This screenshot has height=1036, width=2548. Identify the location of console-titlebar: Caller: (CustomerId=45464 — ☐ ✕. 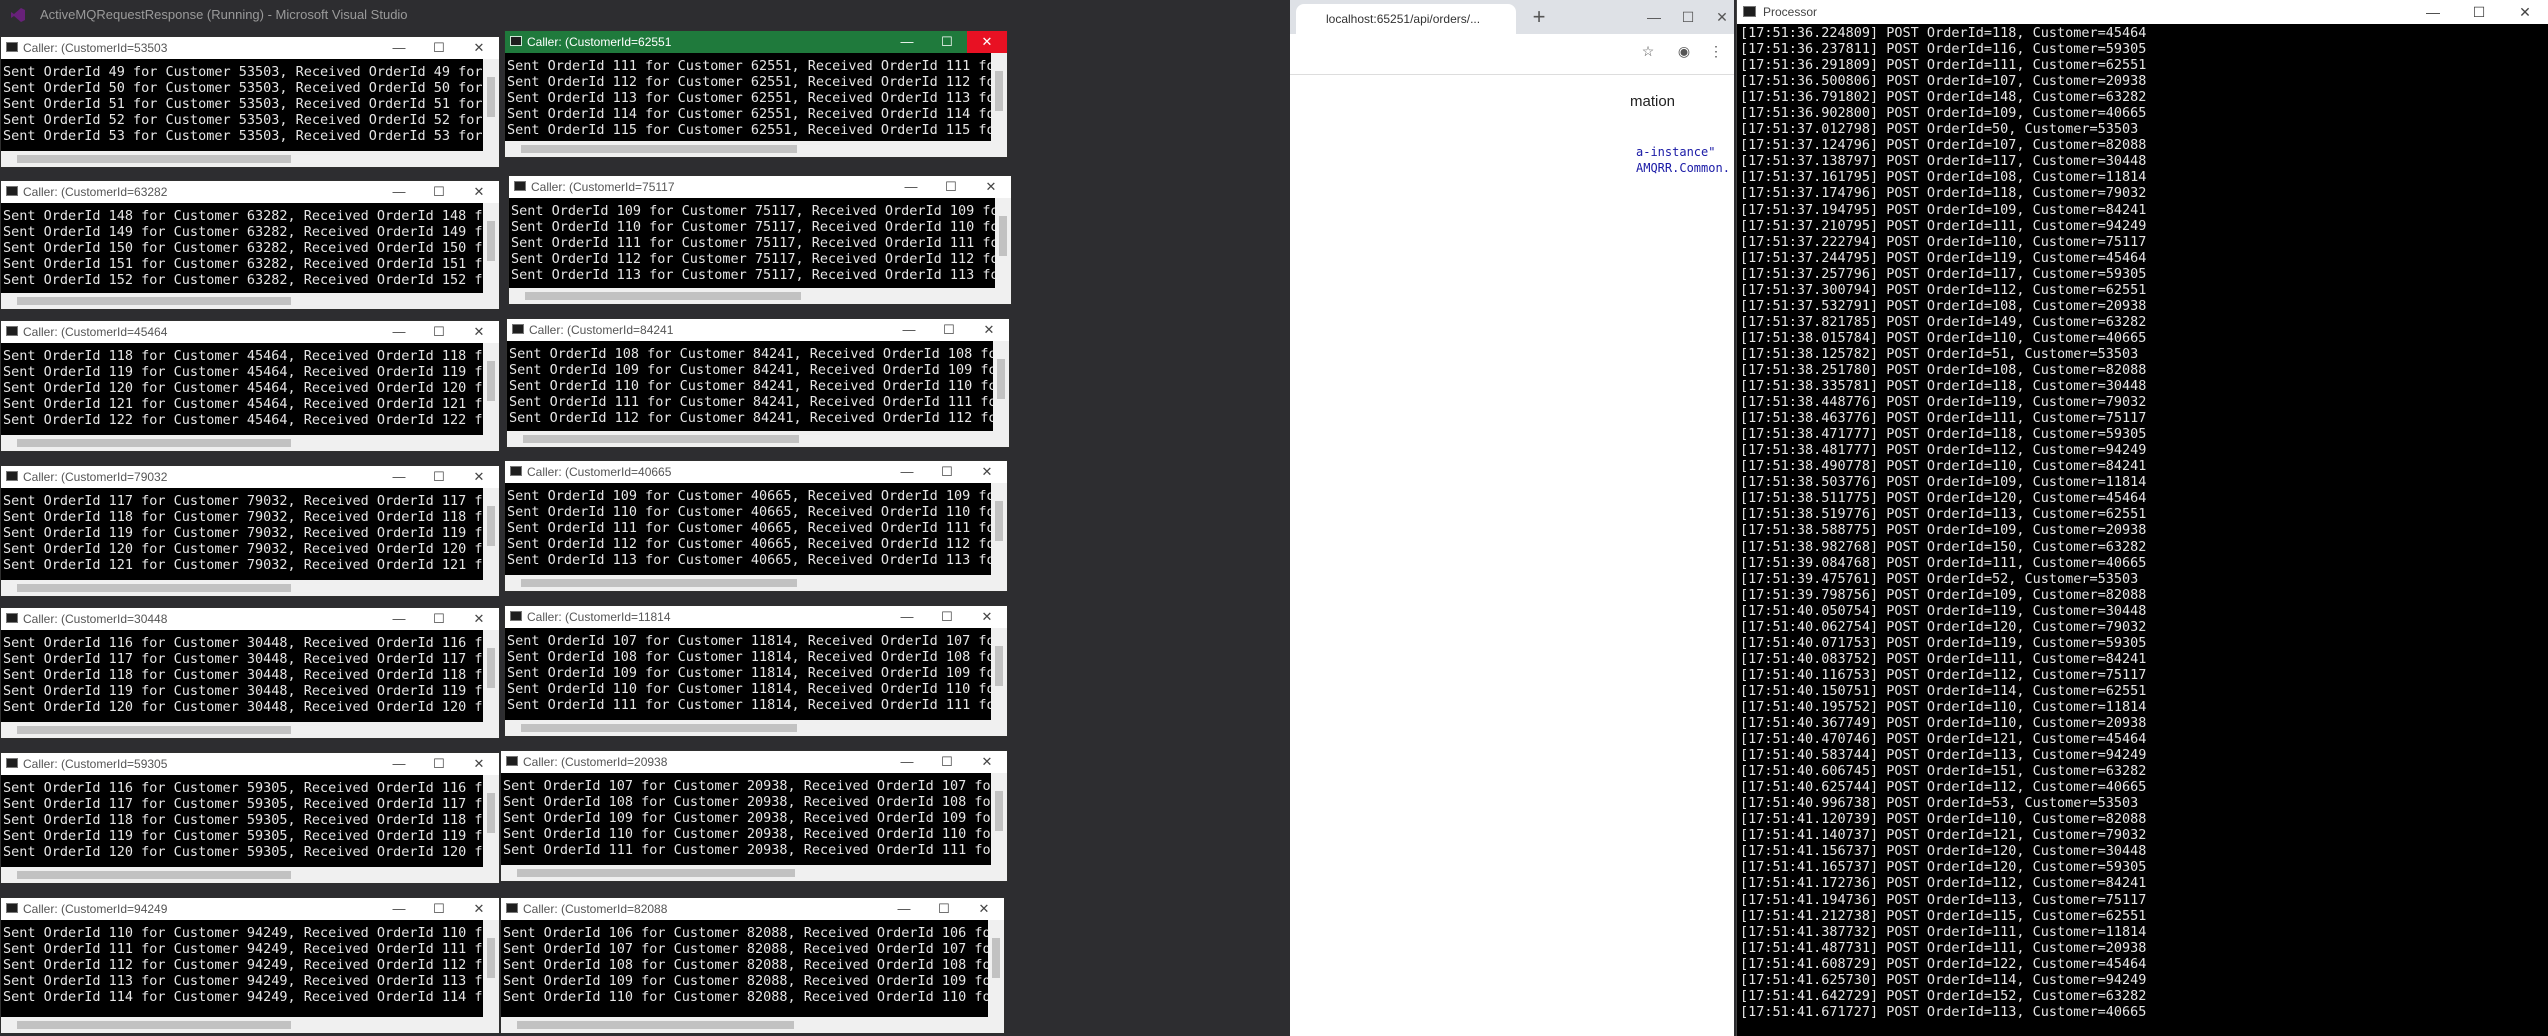
(250, 332).